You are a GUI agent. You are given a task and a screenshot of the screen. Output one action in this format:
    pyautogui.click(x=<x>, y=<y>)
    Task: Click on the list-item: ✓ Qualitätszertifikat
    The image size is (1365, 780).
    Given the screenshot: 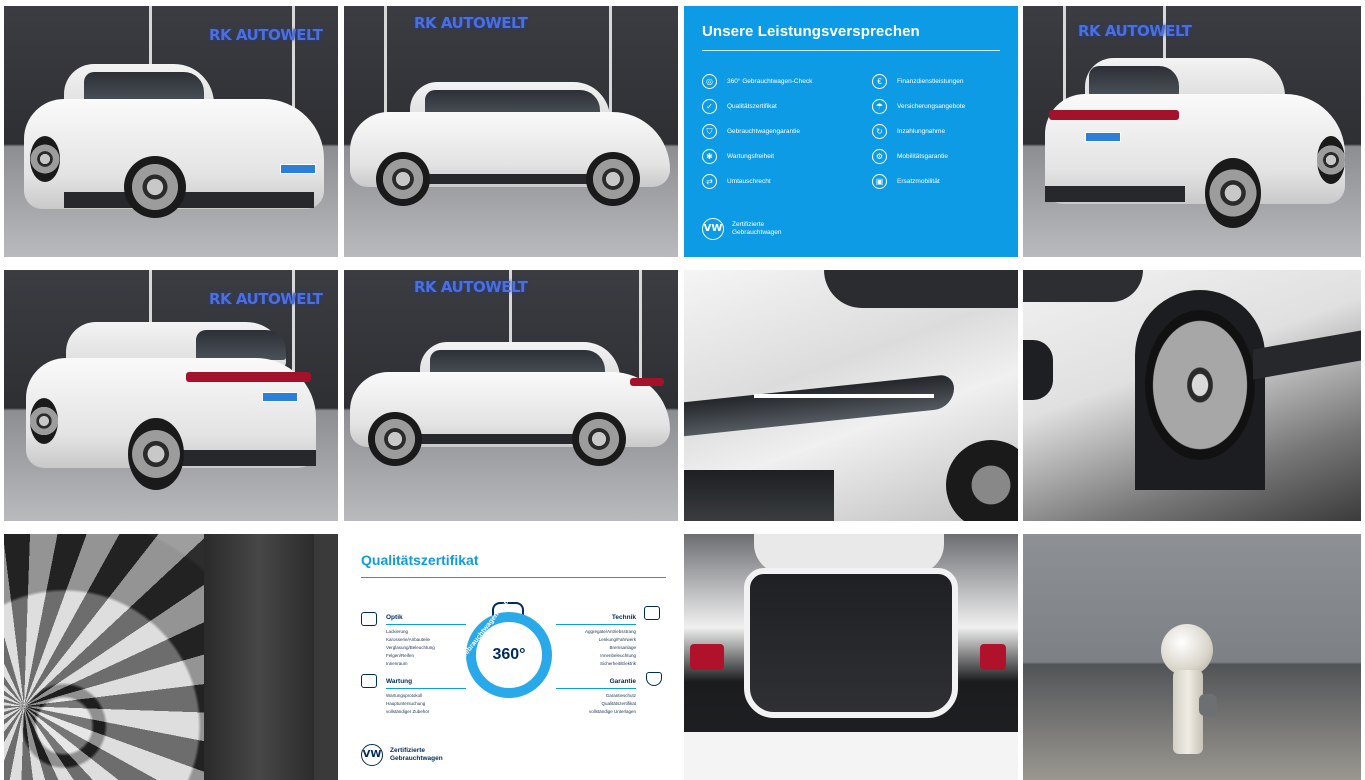 What is the action you would take?
    pyautogui.click(x=777, y=106)
    